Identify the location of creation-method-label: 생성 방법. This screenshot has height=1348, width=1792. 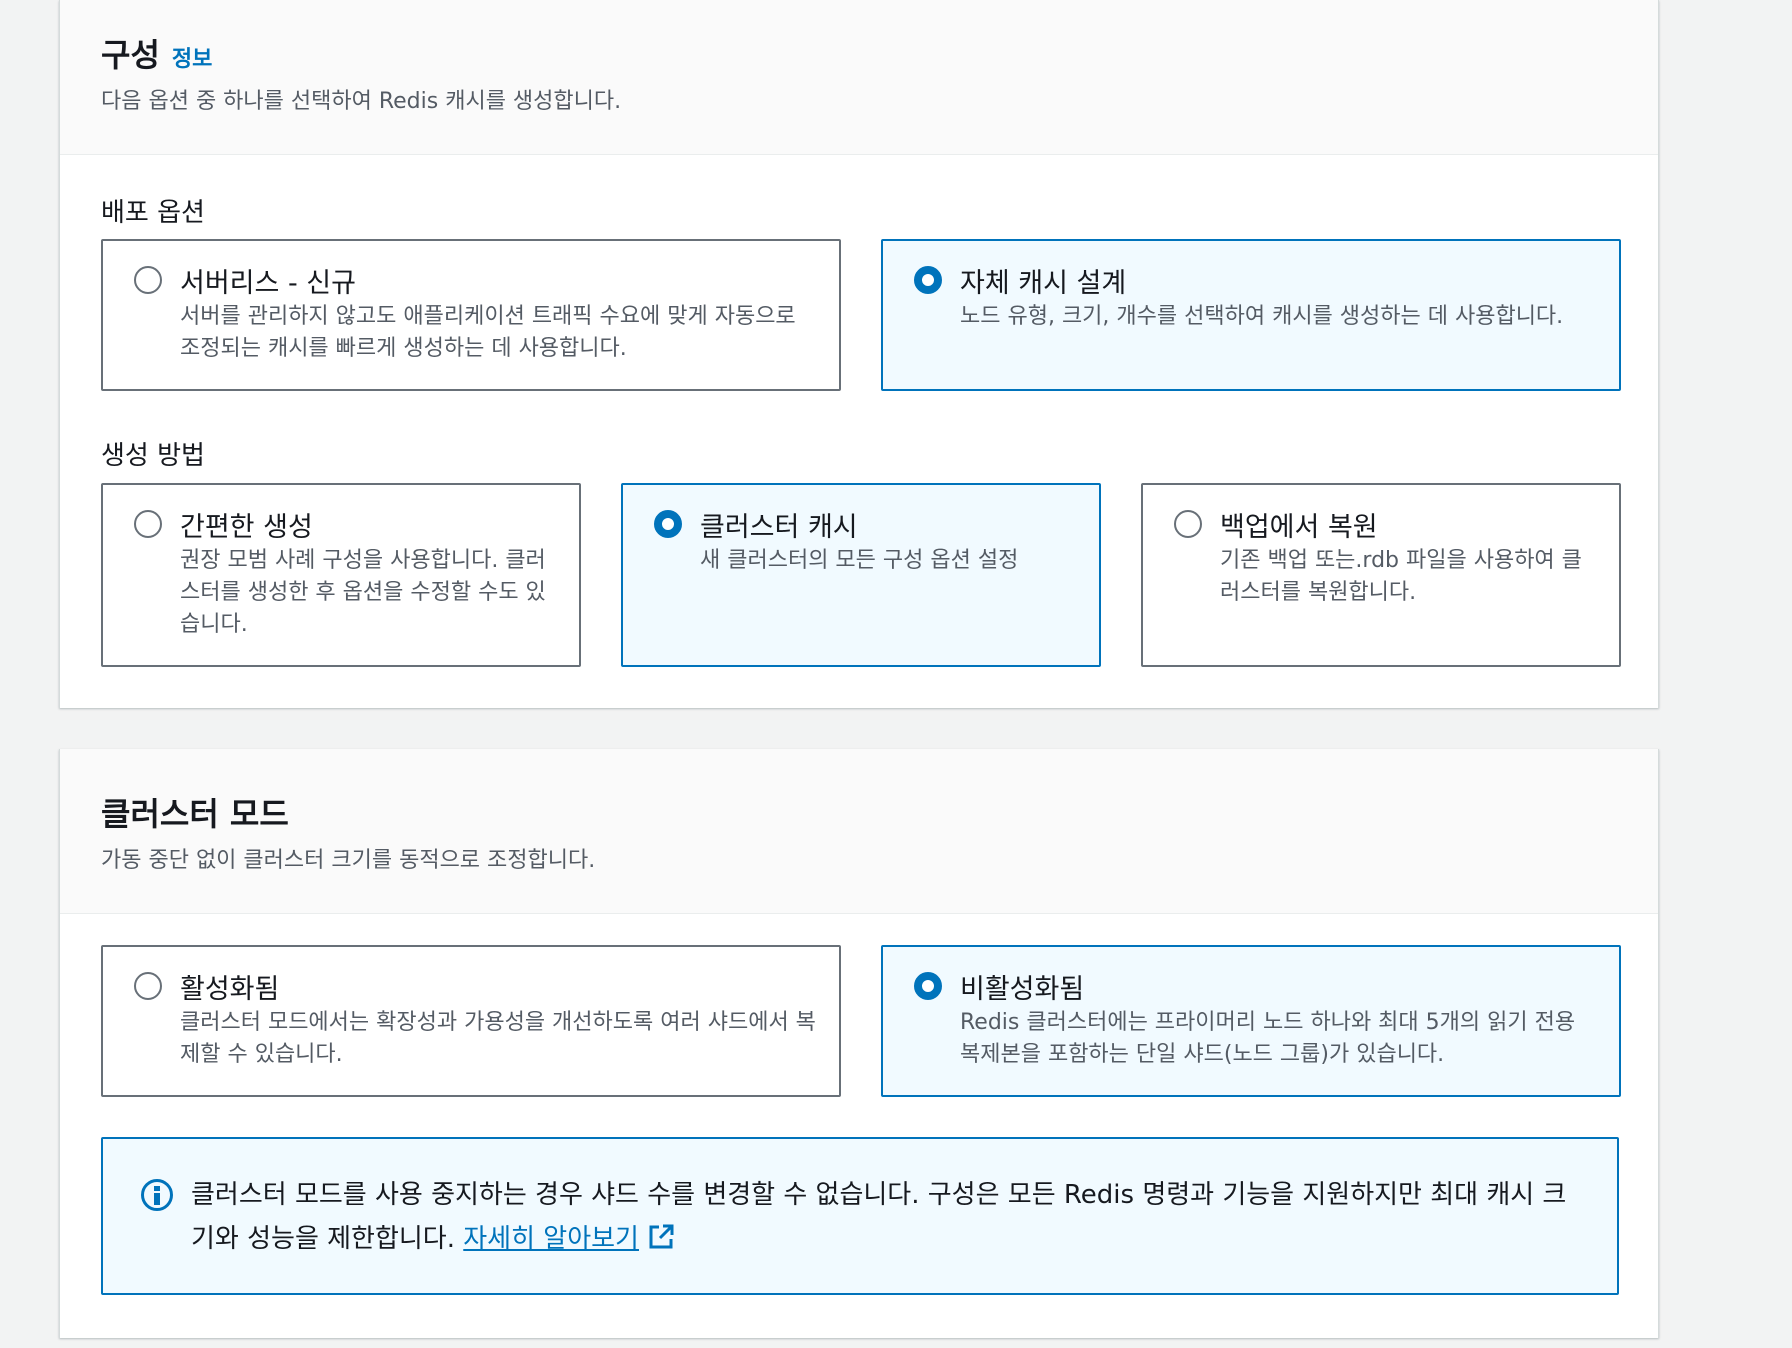
(153, 456).